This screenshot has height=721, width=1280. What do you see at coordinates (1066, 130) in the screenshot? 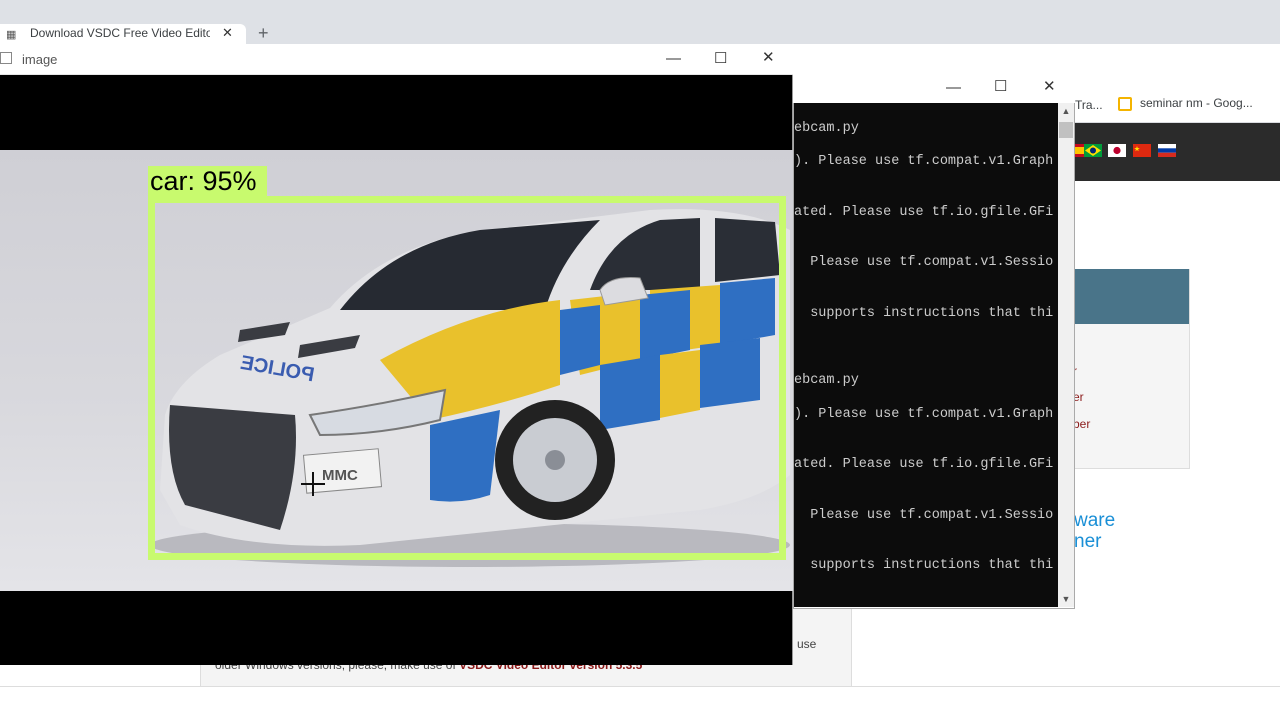
I see `scrollbar-thumb` at bounding box center [1066, 130].